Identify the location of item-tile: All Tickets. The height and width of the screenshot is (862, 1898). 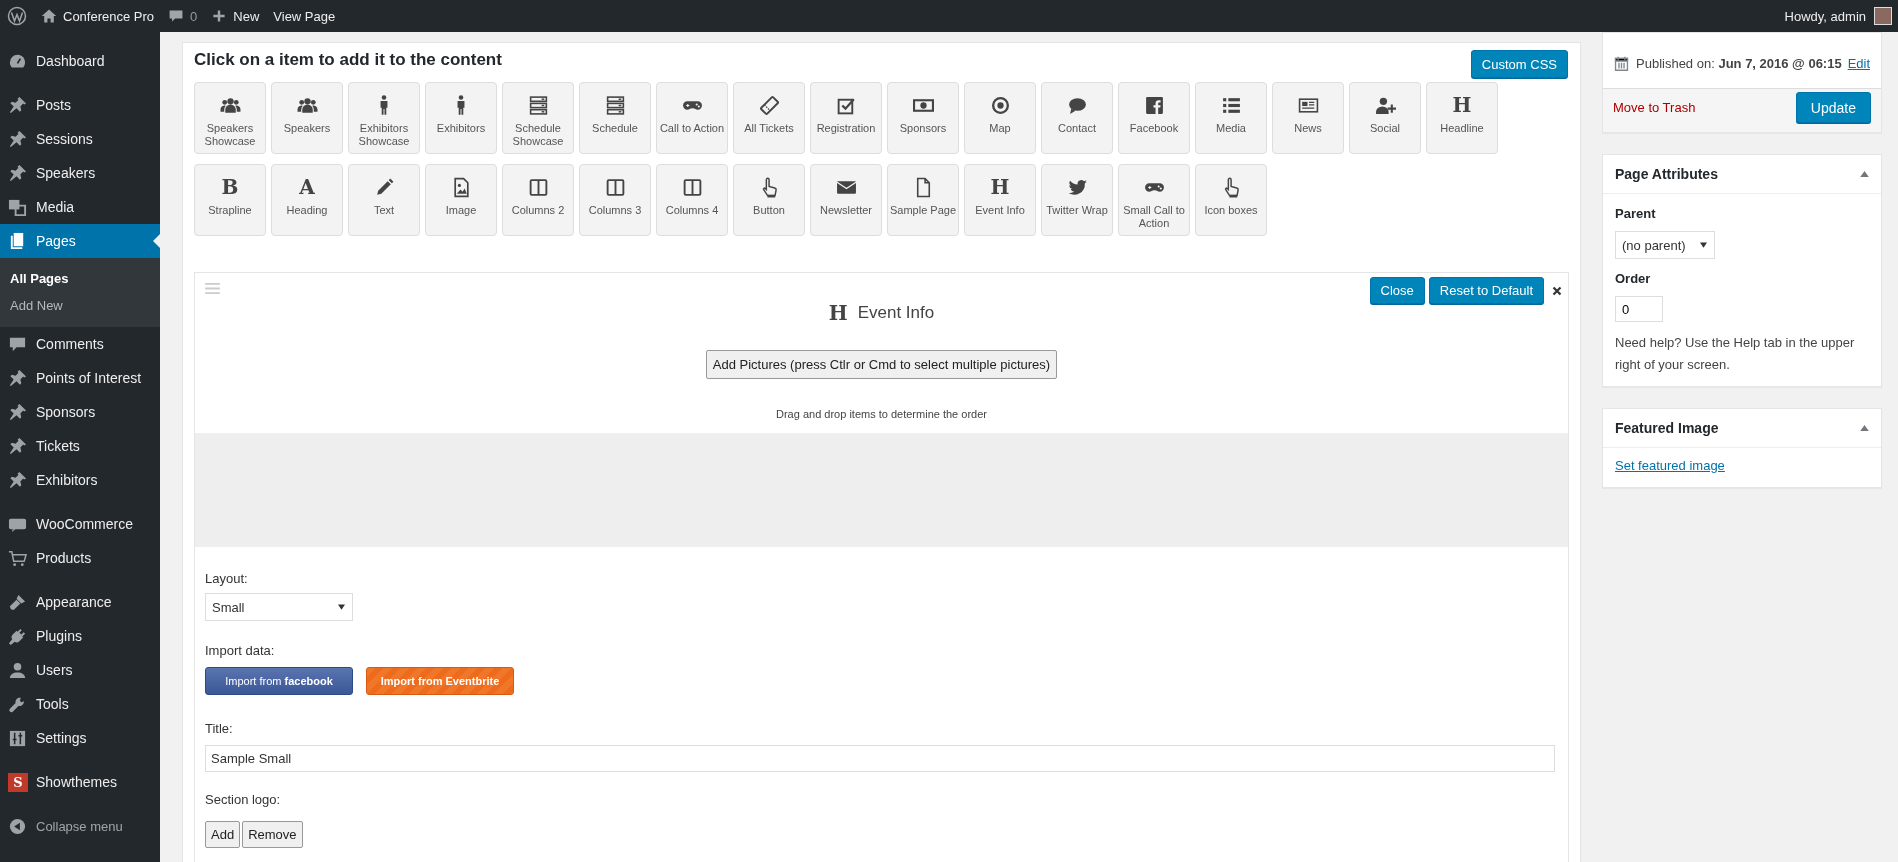
(769, 118).